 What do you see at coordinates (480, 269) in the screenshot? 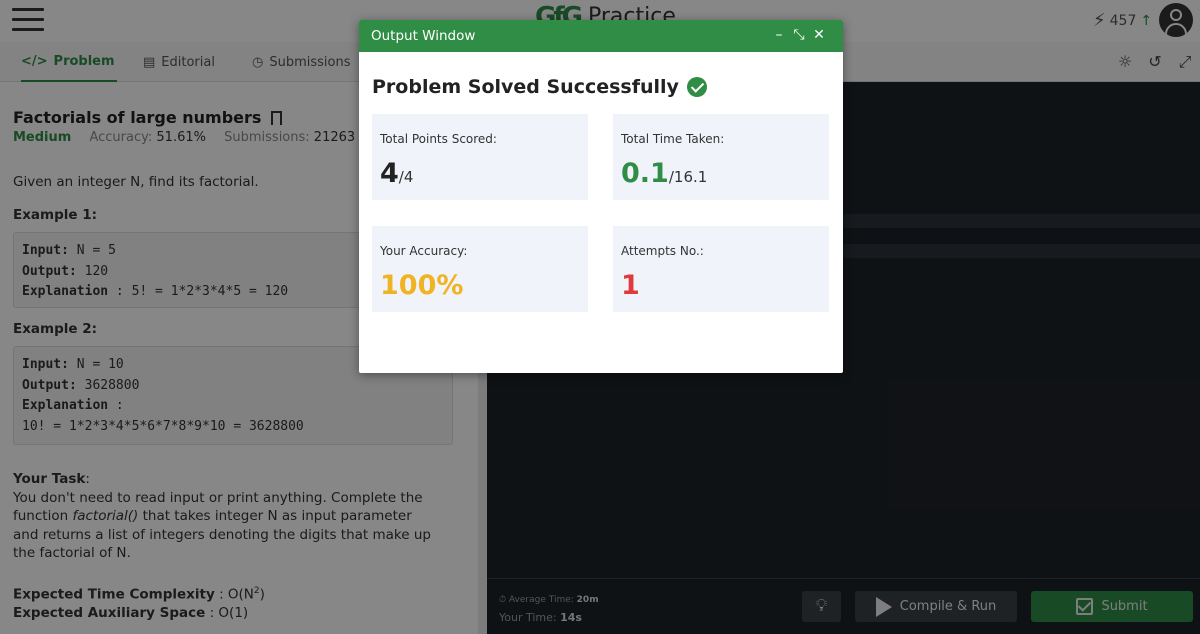
I see `accuracy-card: Your Accuracy: 100%` at bounding box center [480, 269].